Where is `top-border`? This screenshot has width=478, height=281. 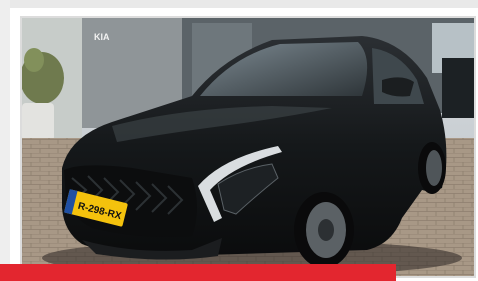
top-border is located at coordinates (239, 4).